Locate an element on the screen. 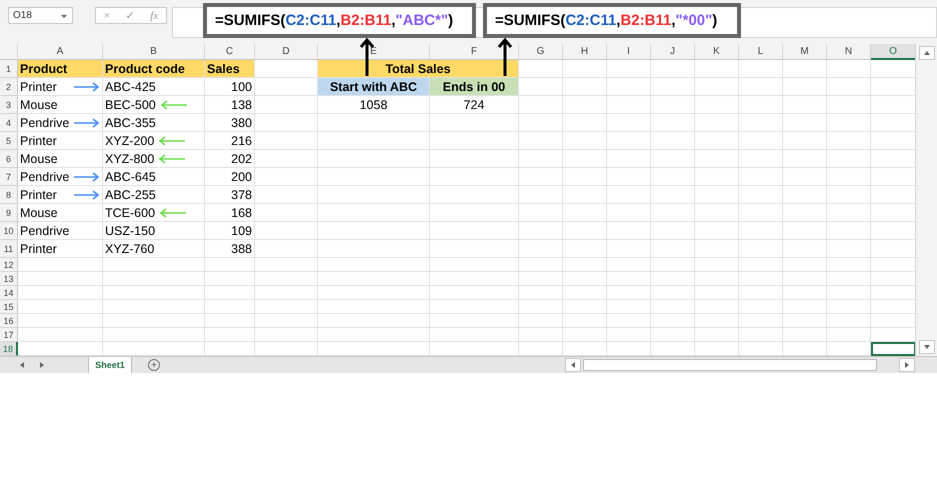  row-header: 13 is located at coordinates (9, 279).